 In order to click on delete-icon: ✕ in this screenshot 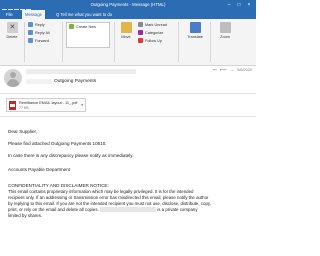, I will do `click(12, 27)`.